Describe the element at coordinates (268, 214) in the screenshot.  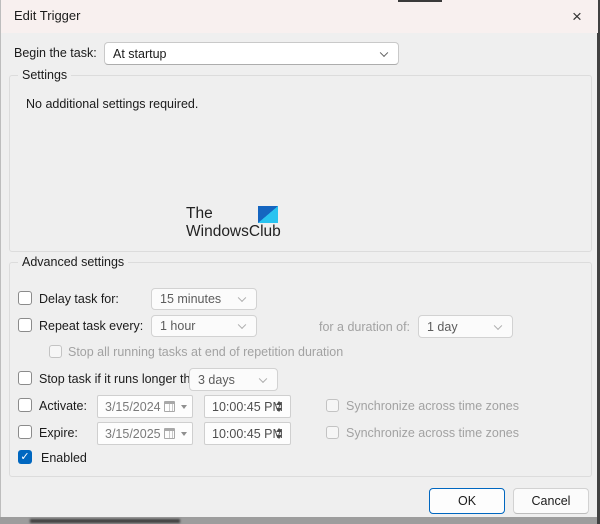
I see `windowsclub-logo-icon` at that location.